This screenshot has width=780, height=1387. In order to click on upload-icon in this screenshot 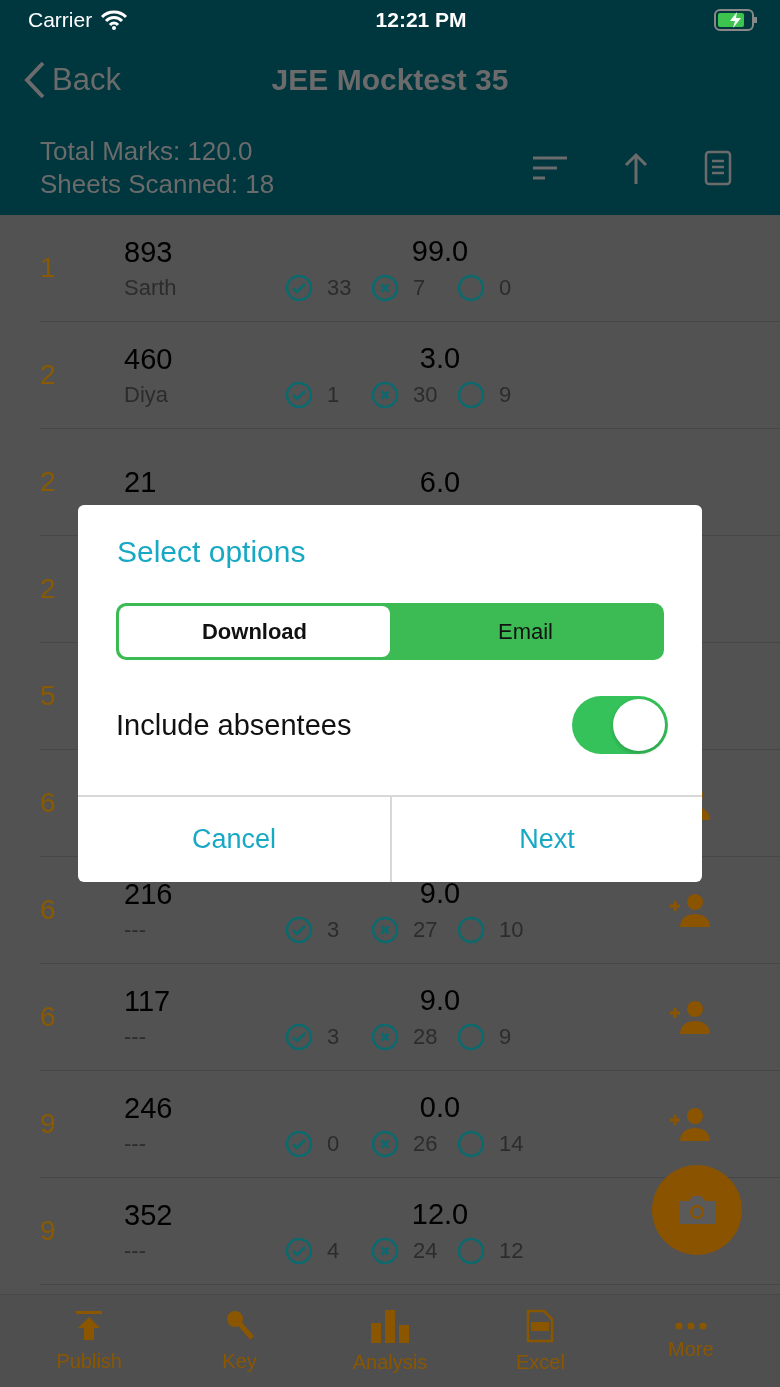, I will do `click(89, 1325)`.